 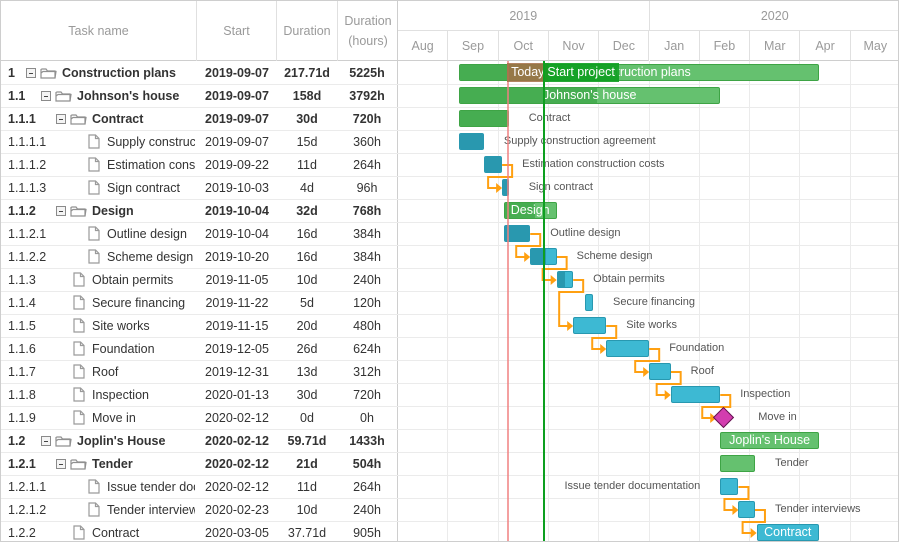 I want to click on grid-row: 1.1.2.1 Outline design 2019-10-04 16d 384h, so click(x=199, y=234).